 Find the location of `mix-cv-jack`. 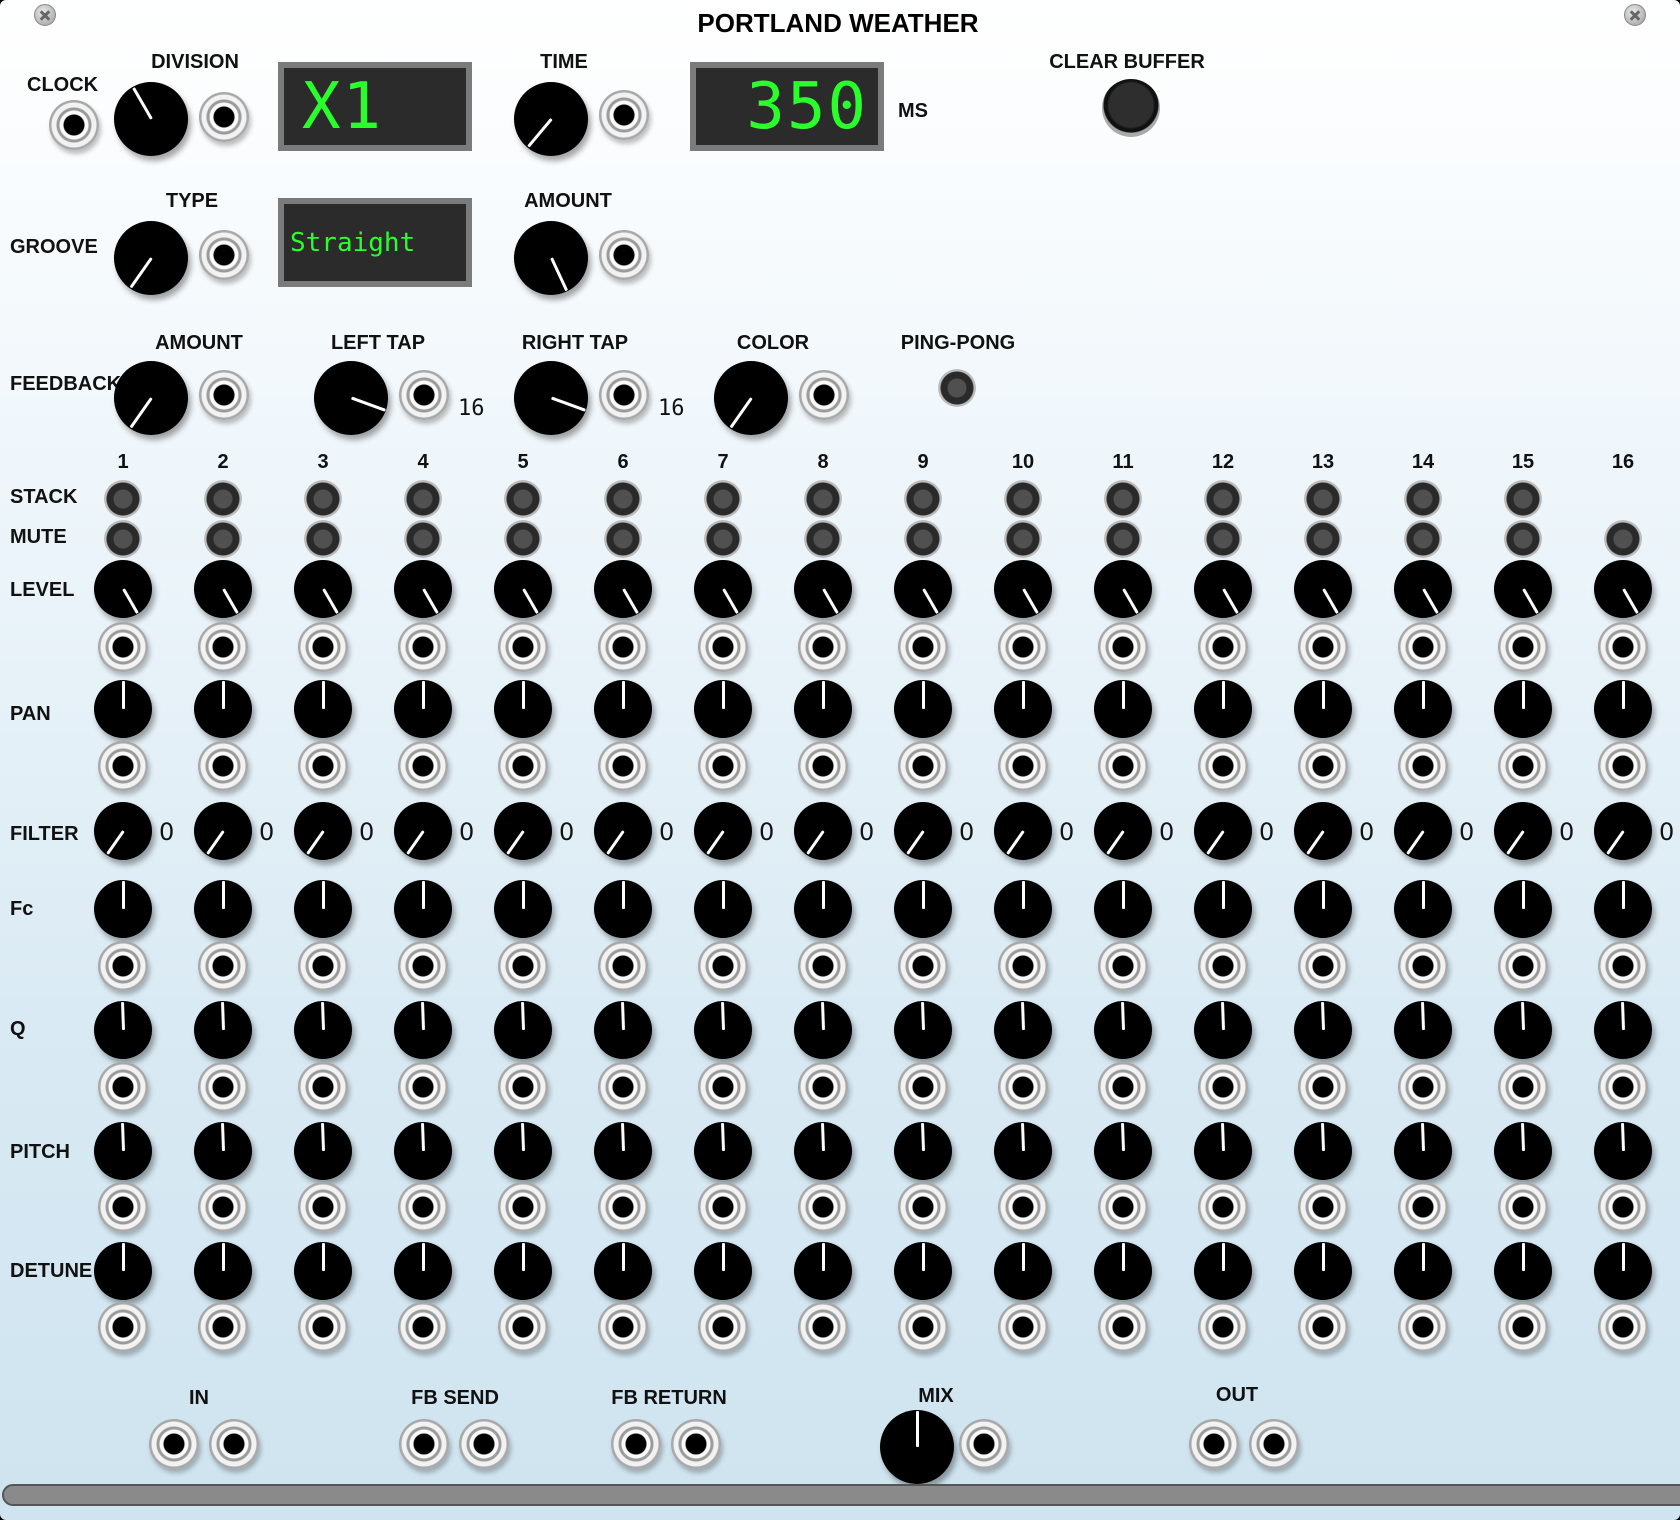

mix-cv-jack is located at coordinates (984, 1444).